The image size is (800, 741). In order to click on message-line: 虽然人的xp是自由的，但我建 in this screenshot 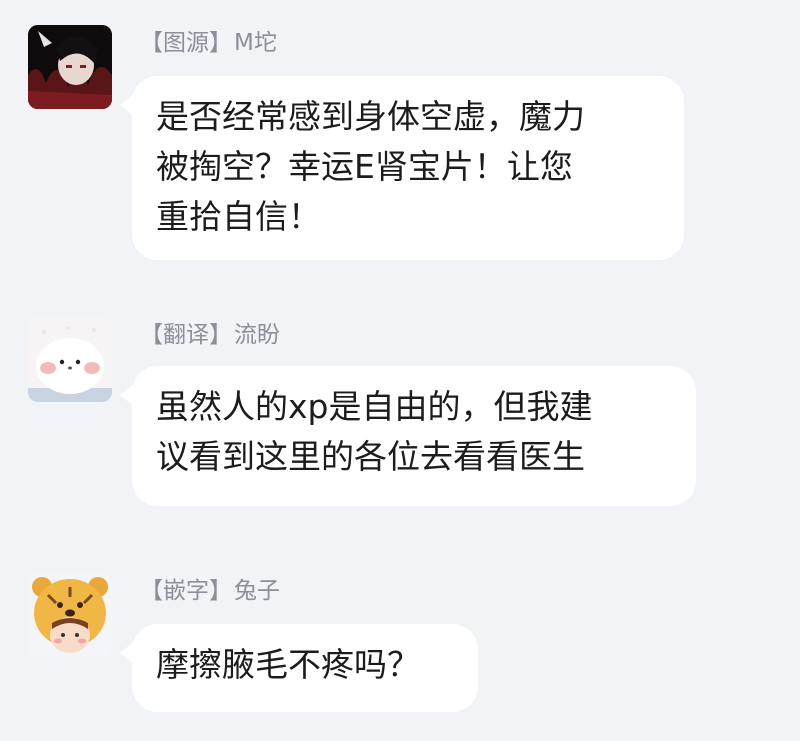, I will do `click(374, 406)`.